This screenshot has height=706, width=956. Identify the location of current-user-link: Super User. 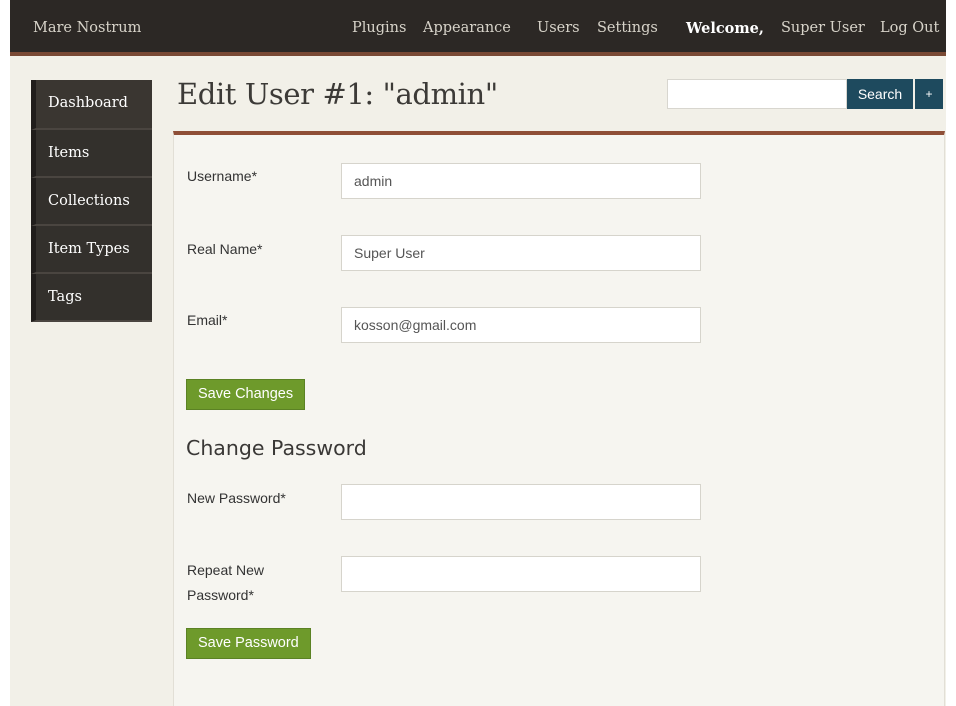
(823, 28).